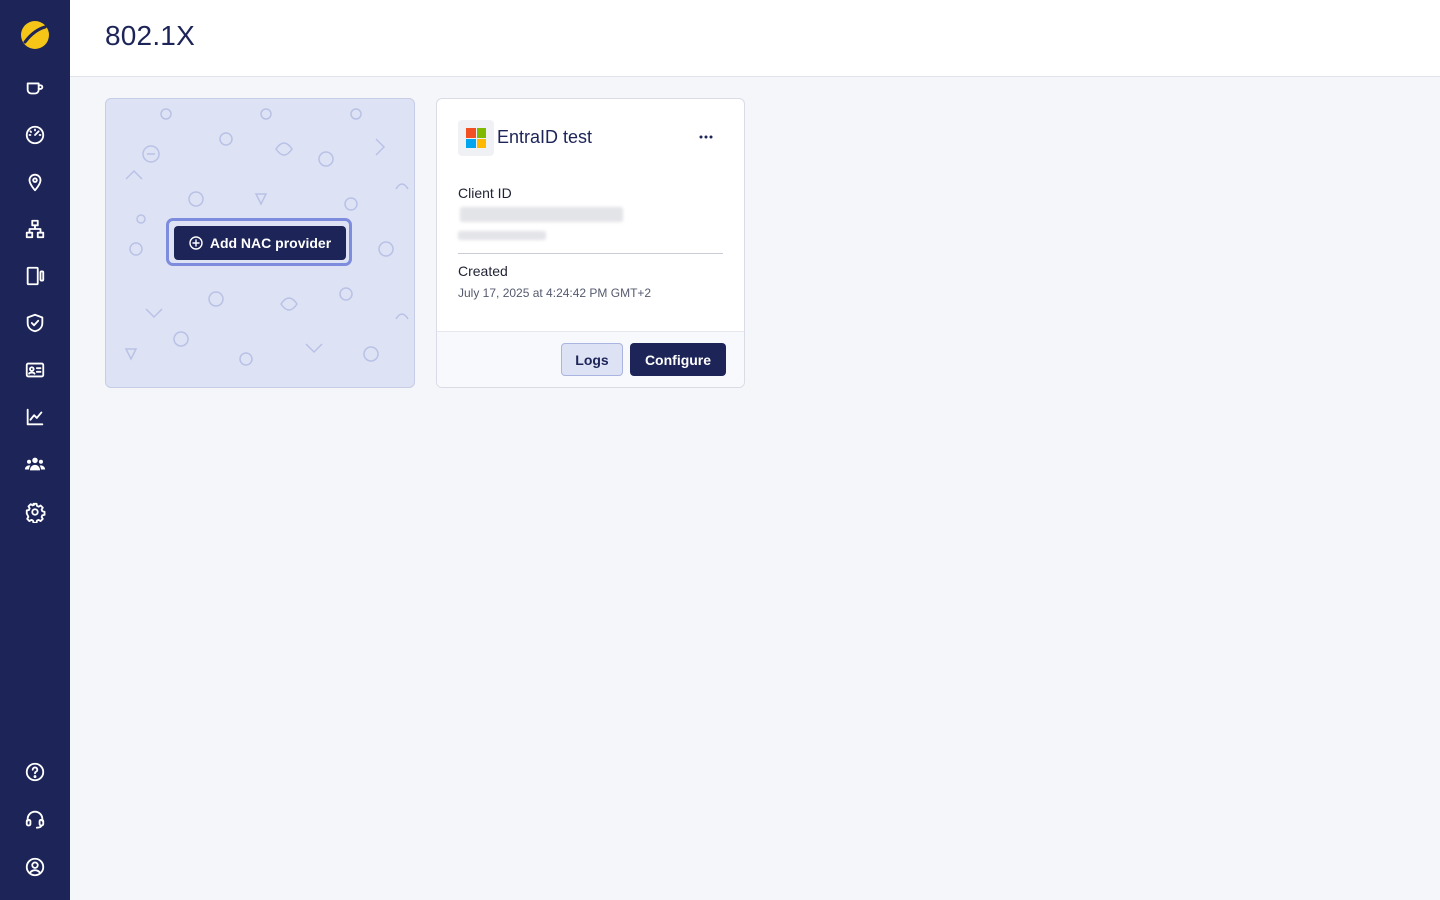 Image resolution: width=1440 pixels, height=900 pixels. What do you see at coordinates (35, 35) in the screenshot?
I see `app-logo` at bounding box center [35, 35].